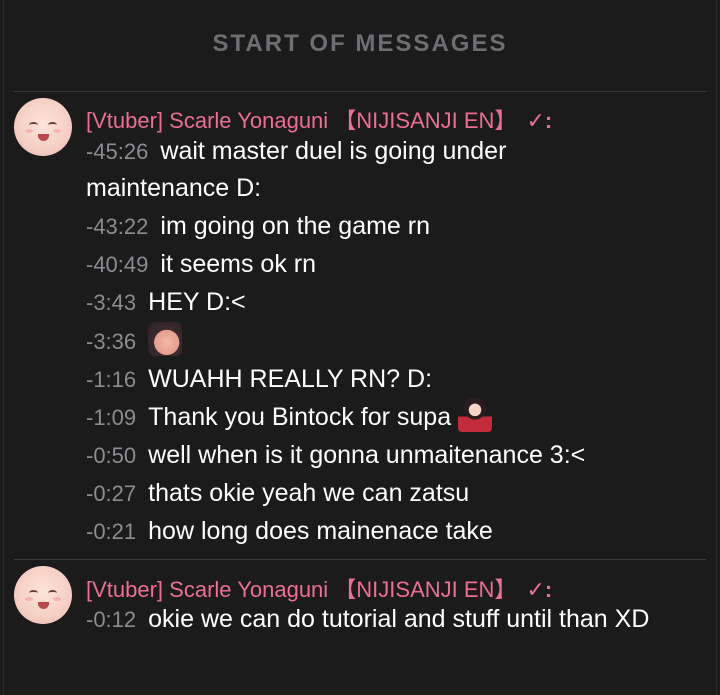 This screenshot has height=695, width=720. I want to click on start-of-messages-label: START OF MESSAGES, so click(360, 43).